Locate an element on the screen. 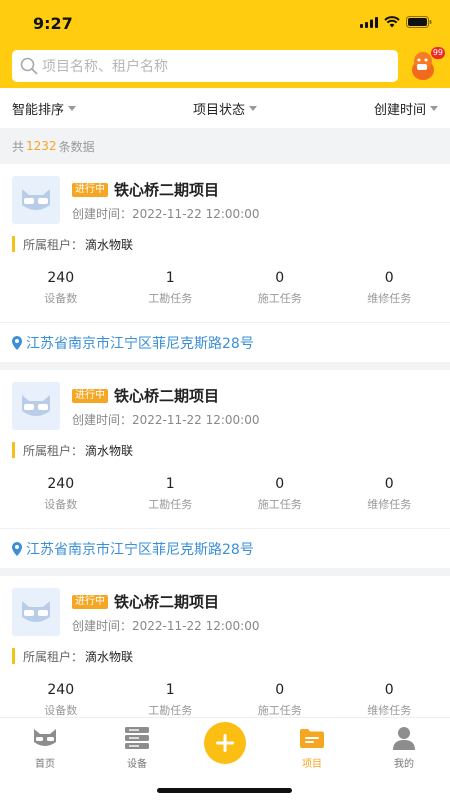 The image size is (450, 800). plus-icon is located at coordinates (225, 743).